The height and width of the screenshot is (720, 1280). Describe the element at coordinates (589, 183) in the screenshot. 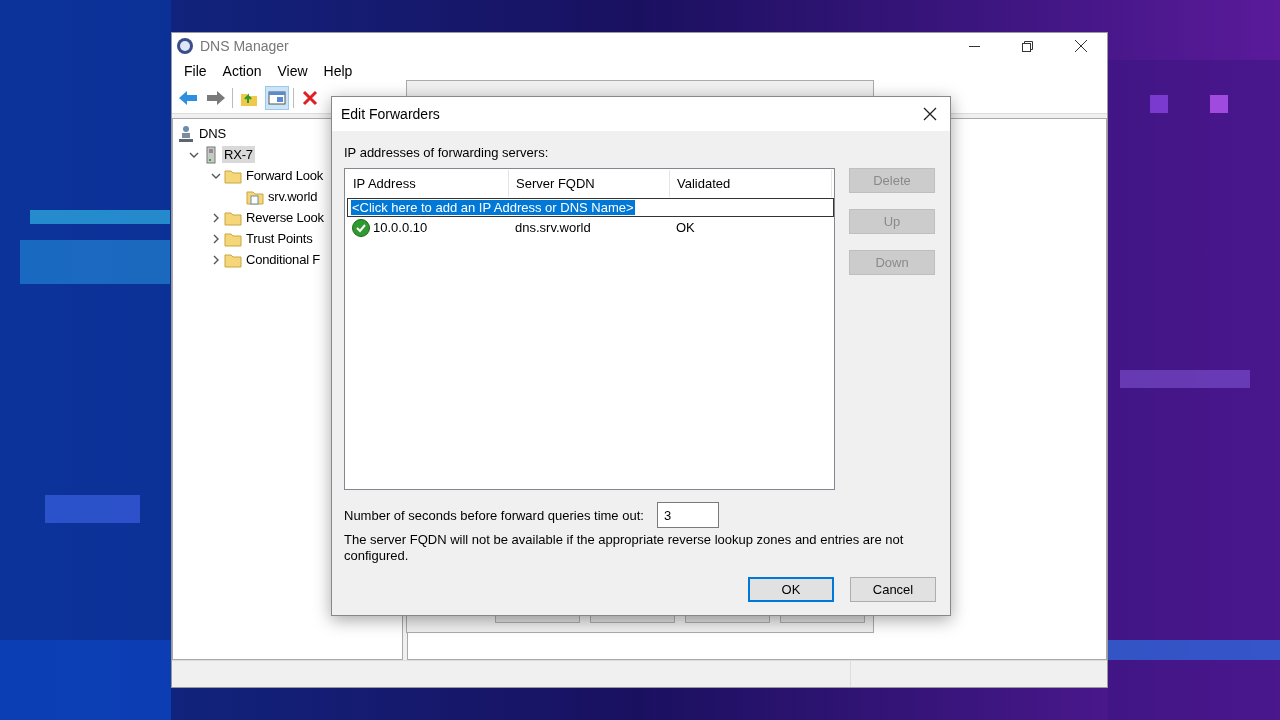

I see `column-header: Server FQDN` at that location.